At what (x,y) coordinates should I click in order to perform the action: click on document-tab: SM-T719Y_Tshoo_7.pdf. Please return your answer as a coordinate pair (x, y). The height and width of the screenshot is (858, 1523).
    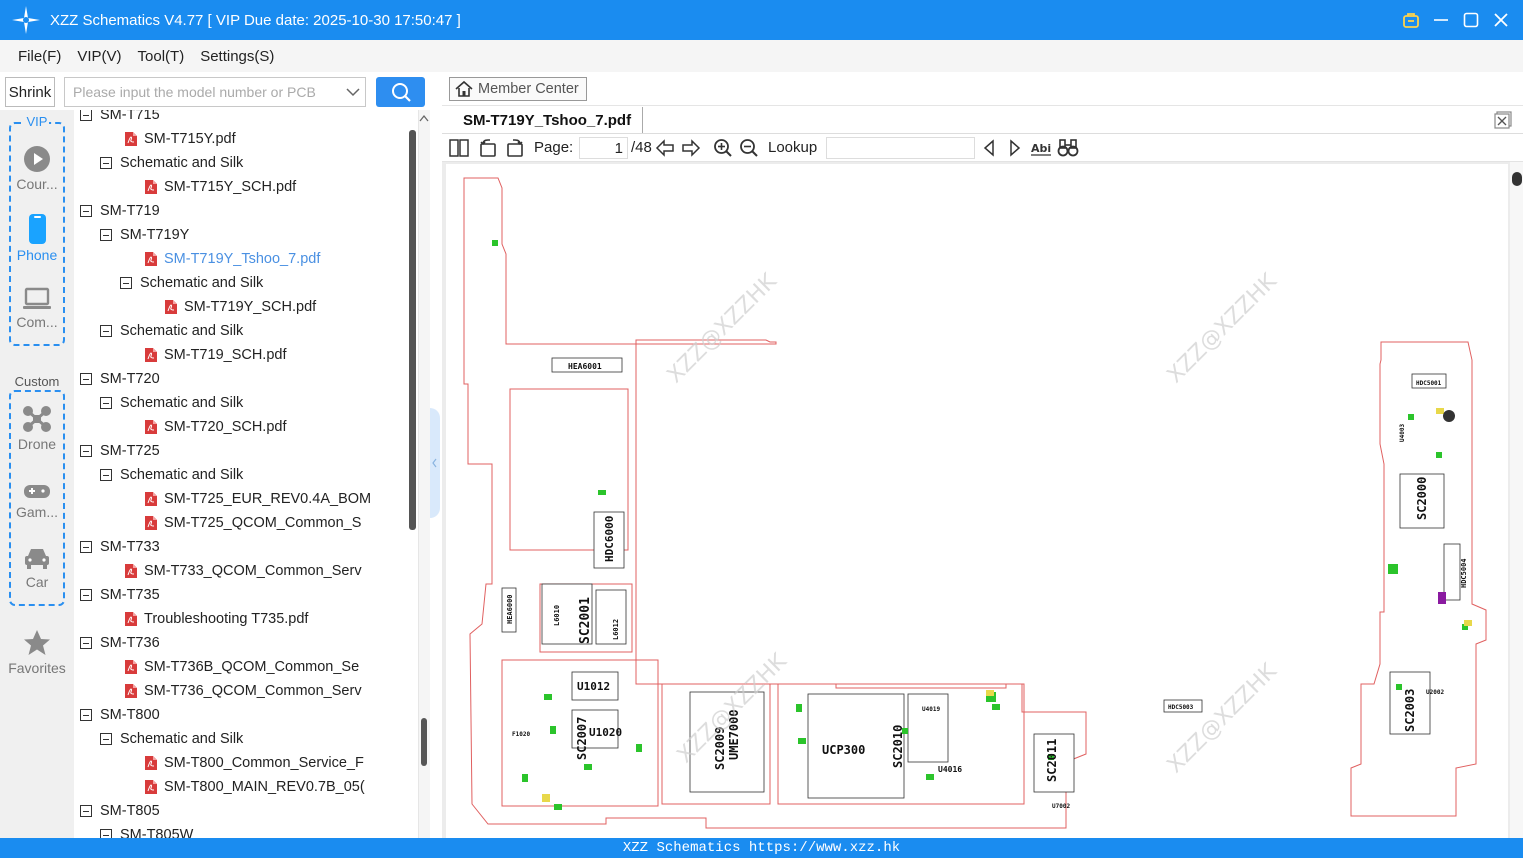
    Looking at the image, I should click on (549, 120).